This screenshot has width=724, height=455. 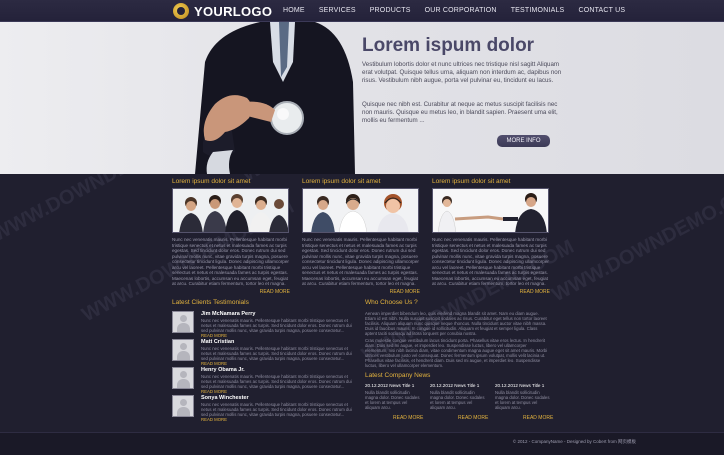 I want to click on handshake-photo, so click(x=490, y=210).